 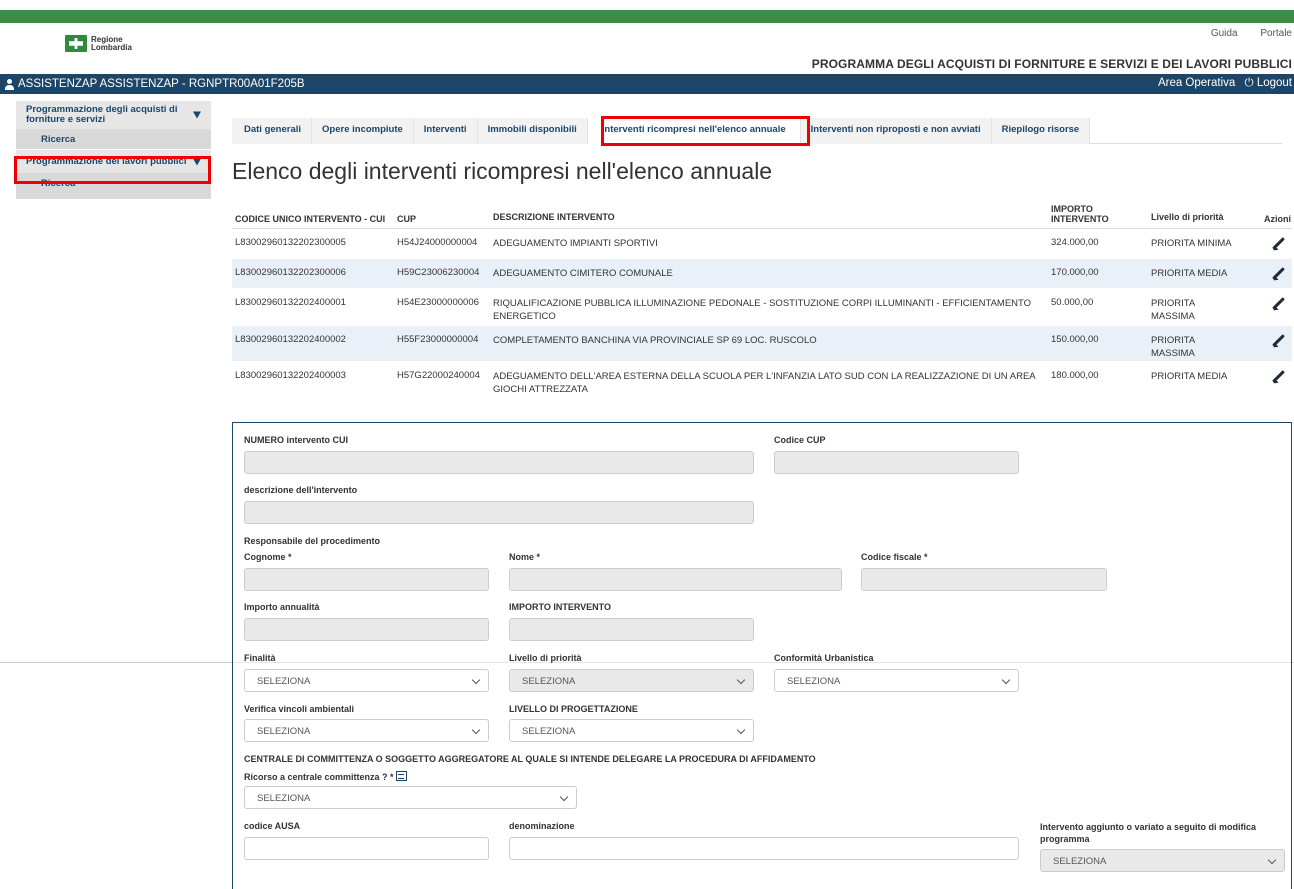 I want to click on cell-importo: 324.000,00, so click(x=1075, y=242).